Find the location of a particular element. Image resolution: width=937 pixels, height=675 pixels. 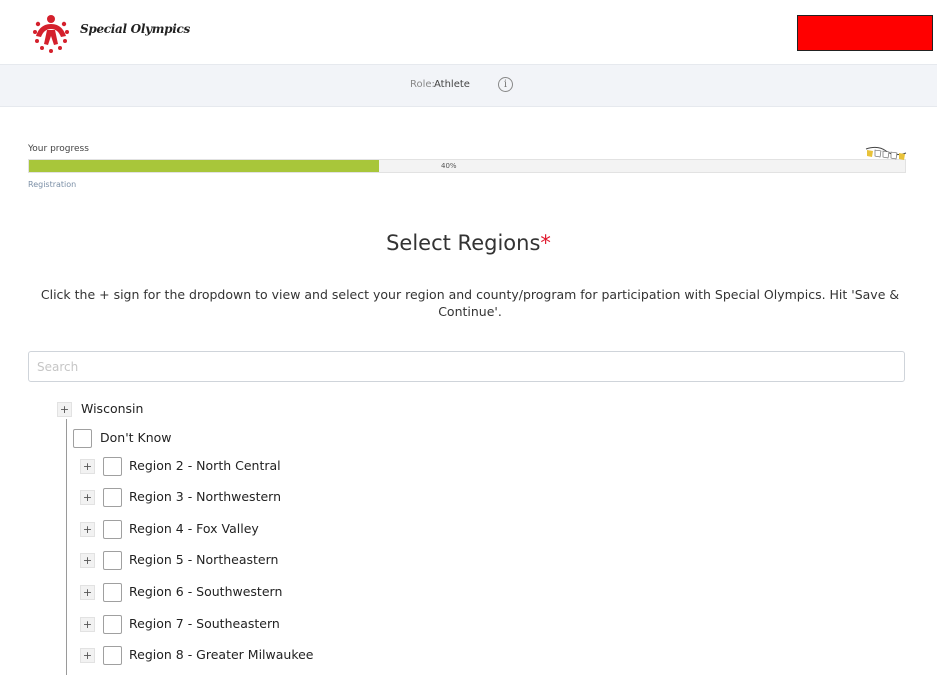

tree-node-wisconsin: Wisconsin is located at coordinates (112, 408).